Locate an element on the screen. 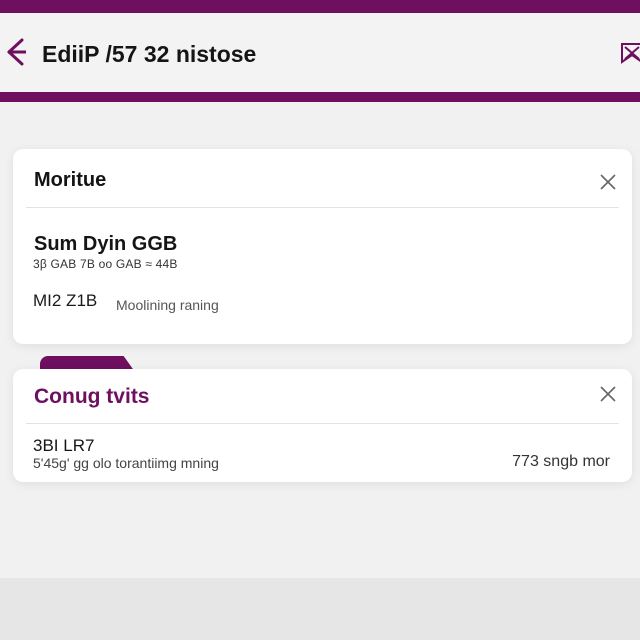  card-title: Moritue is located at coordinates (70, 180).